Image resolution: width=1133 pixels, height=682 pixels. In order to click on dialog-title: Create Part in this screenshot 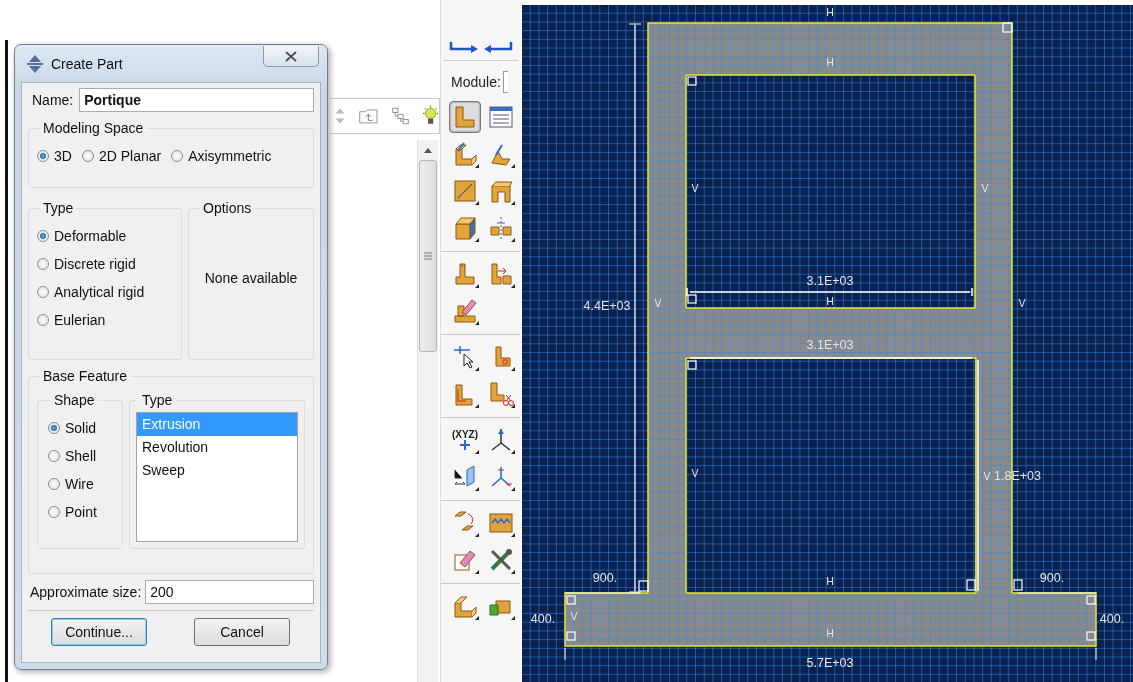, I will do `click(87, 63)`.